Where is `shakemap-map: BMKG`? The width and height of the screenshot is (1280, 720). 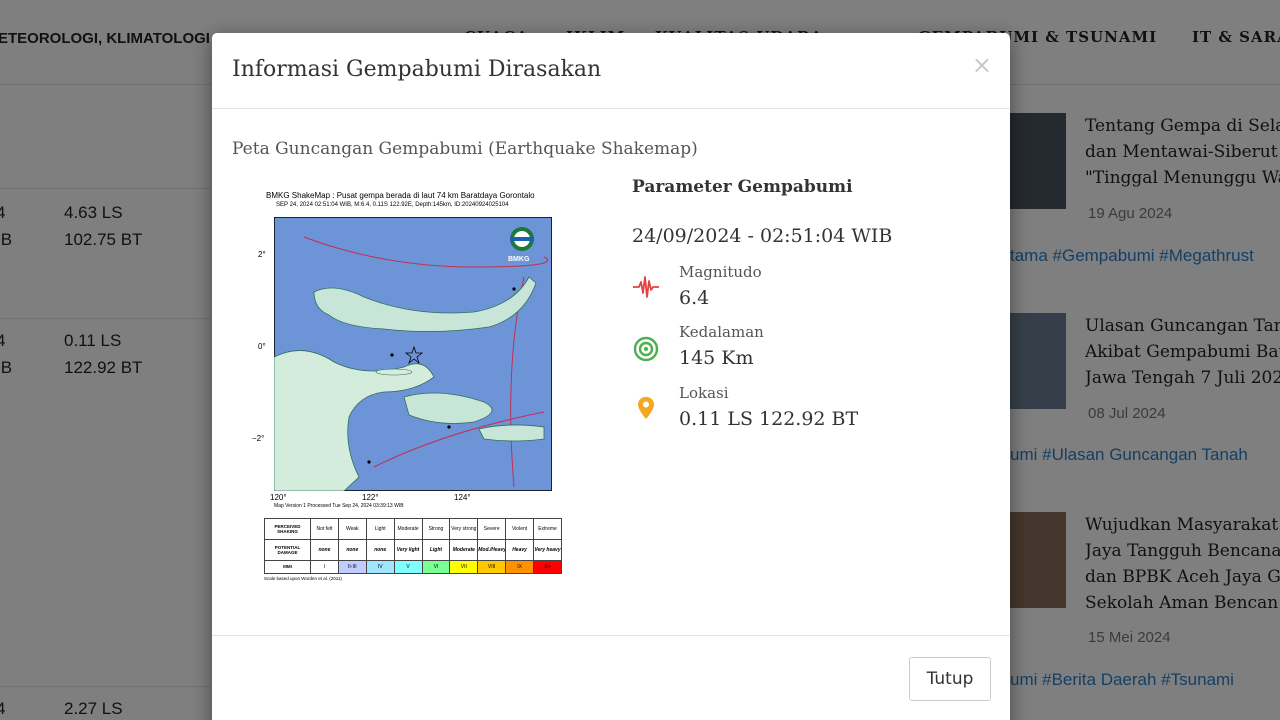 shakemap-map: BMKG is located at coordinates (413, 354).